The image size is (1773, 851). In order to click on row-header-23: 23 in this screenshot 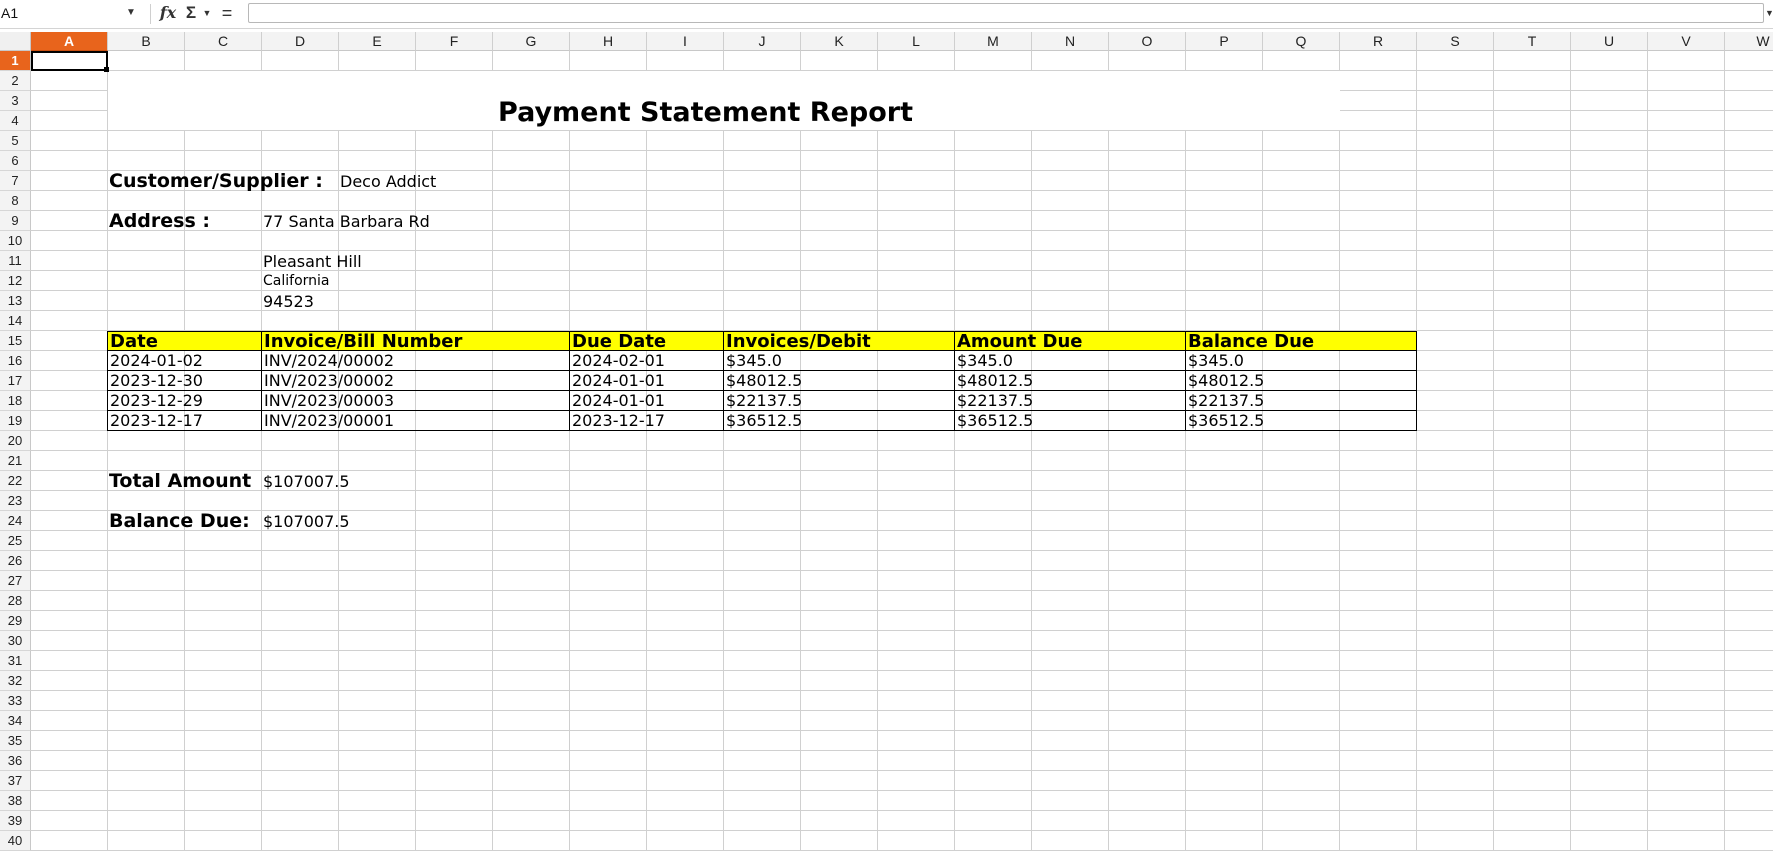, I will do `click(15, 501)`.